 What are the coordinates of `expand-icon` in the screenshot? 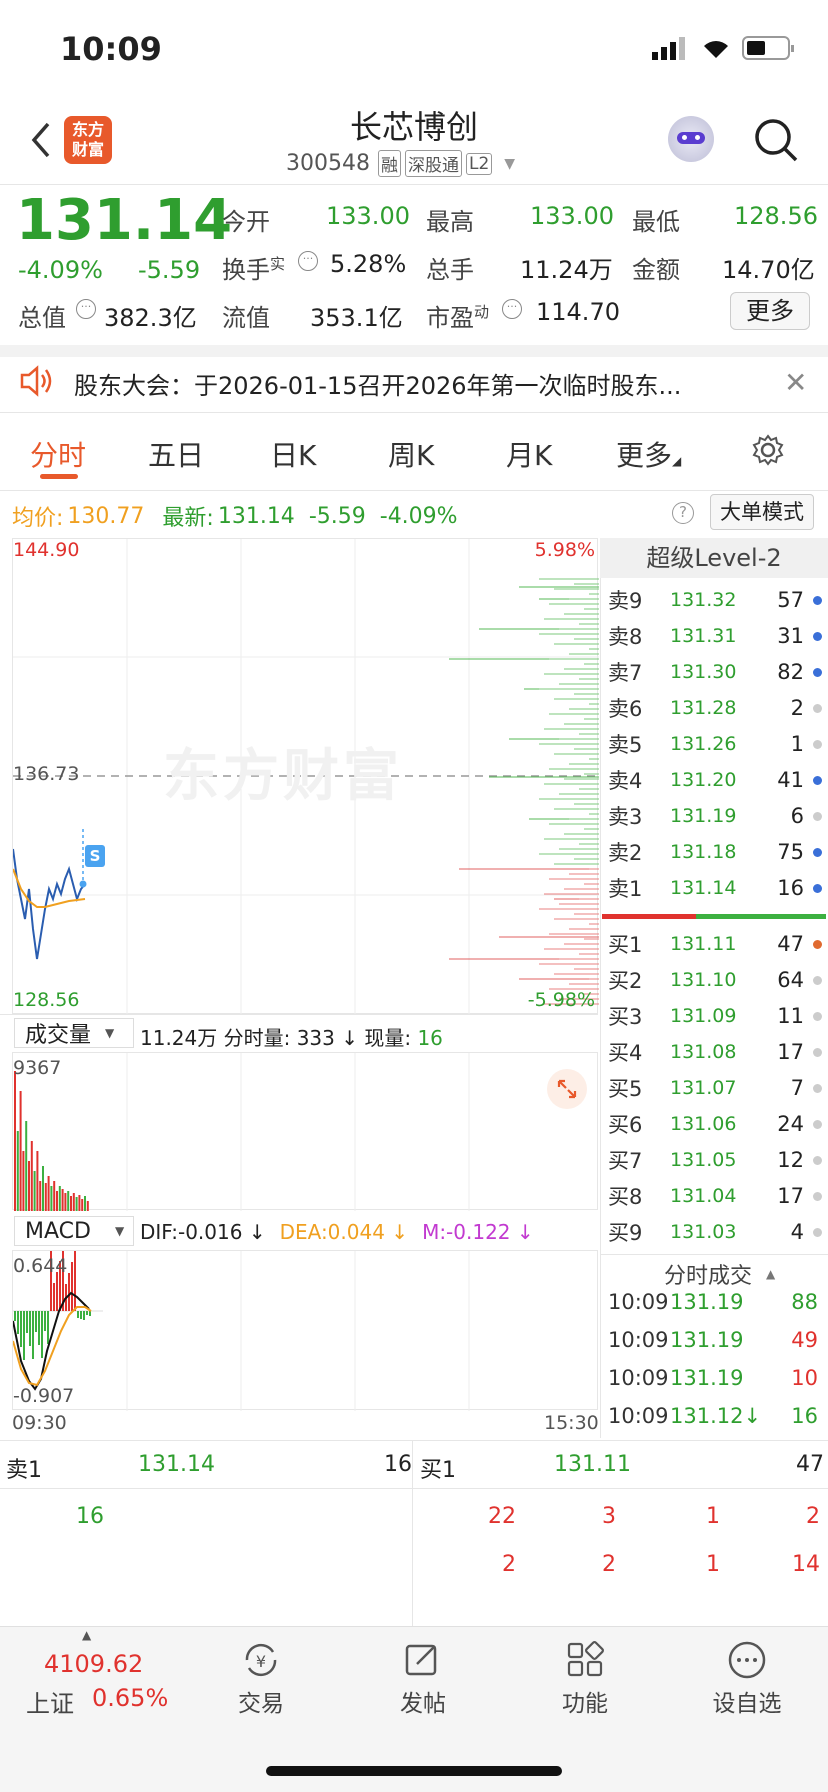 It's located at (567, 1089).